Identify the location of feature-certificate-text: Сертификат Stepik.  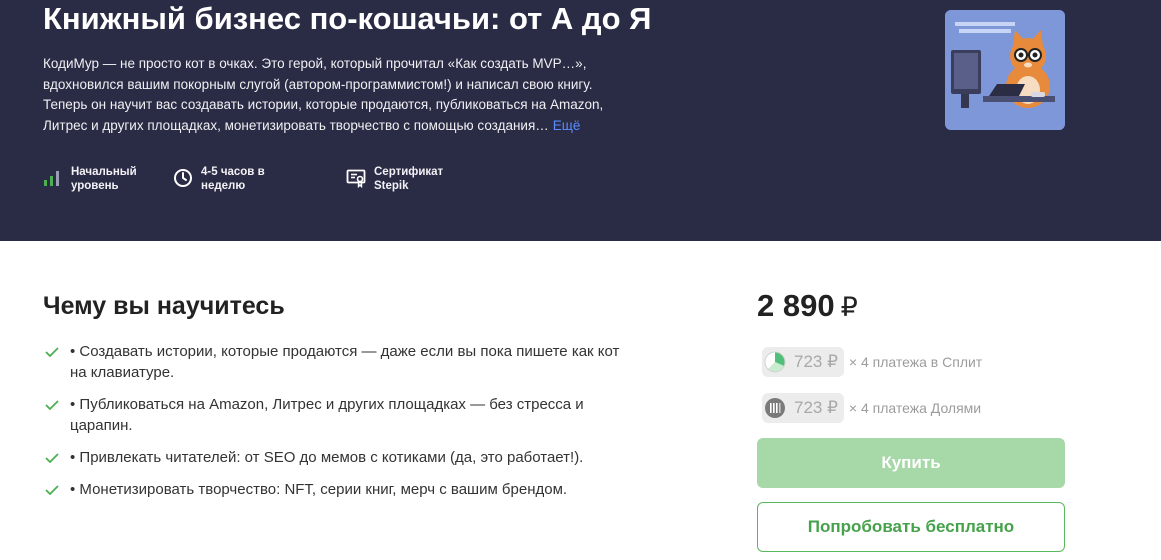
(408, 179).